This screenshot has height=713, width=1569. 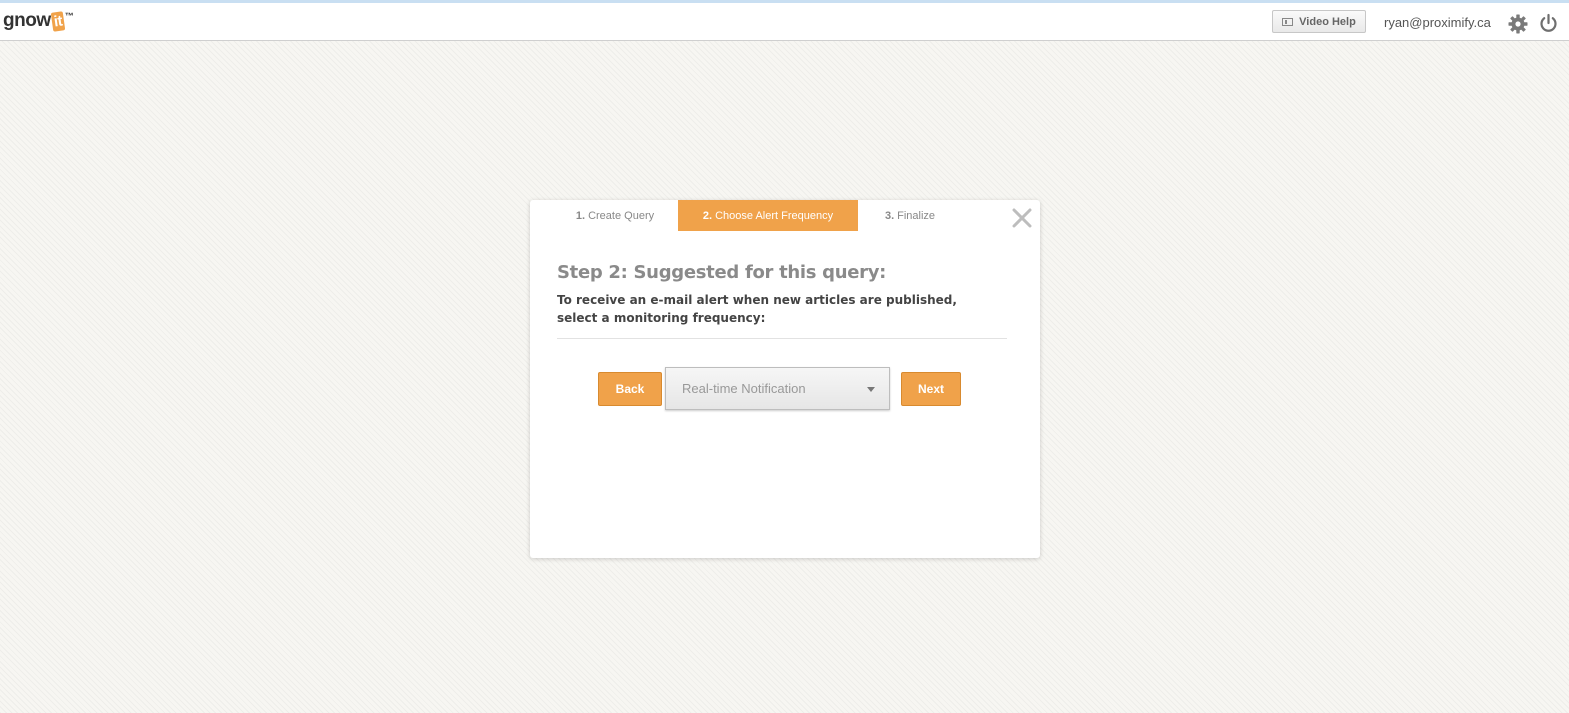 I want to click on frequency-select-value: Real-time Notification, so click(x=744, y=388).